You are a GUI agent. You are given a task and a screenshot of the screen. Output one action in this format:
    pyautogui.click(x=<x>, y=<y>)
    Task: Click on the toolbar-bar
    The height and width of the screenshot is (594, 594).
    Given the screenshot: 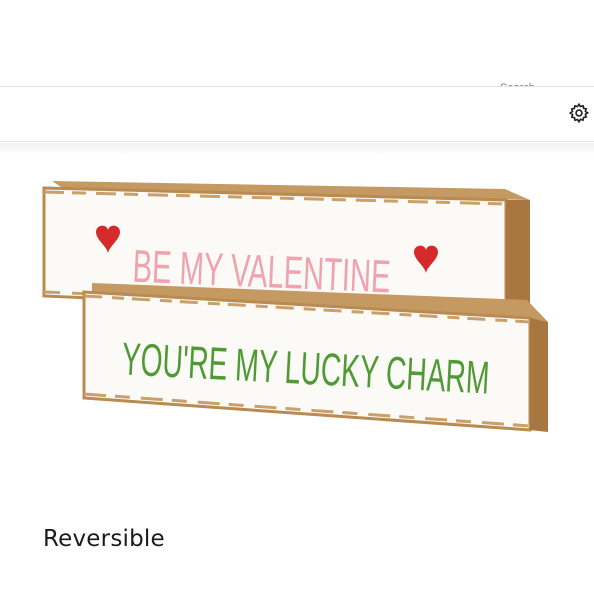 What is the action you would take?
    pyautogui.click(x=297, y=114)
    